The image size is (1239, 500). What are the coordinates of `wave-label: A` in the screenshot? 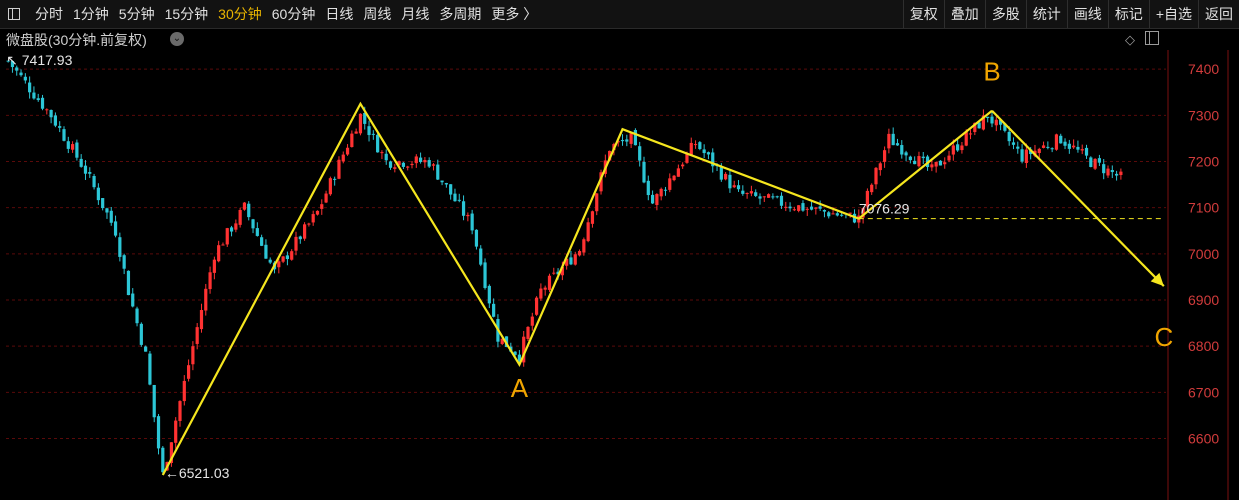 It's located at (520, 388).